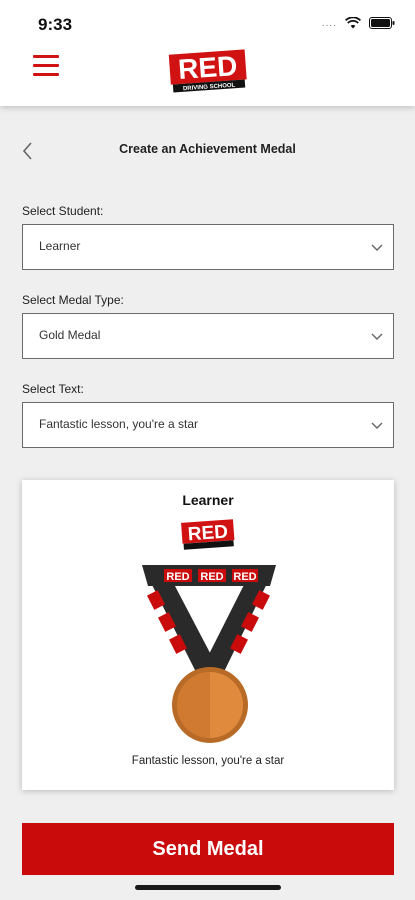 This screenshot has width=415, height=900. Describe the element at coordinates (353, 23) in the screenshot. I see `wifi-icon` at that location.